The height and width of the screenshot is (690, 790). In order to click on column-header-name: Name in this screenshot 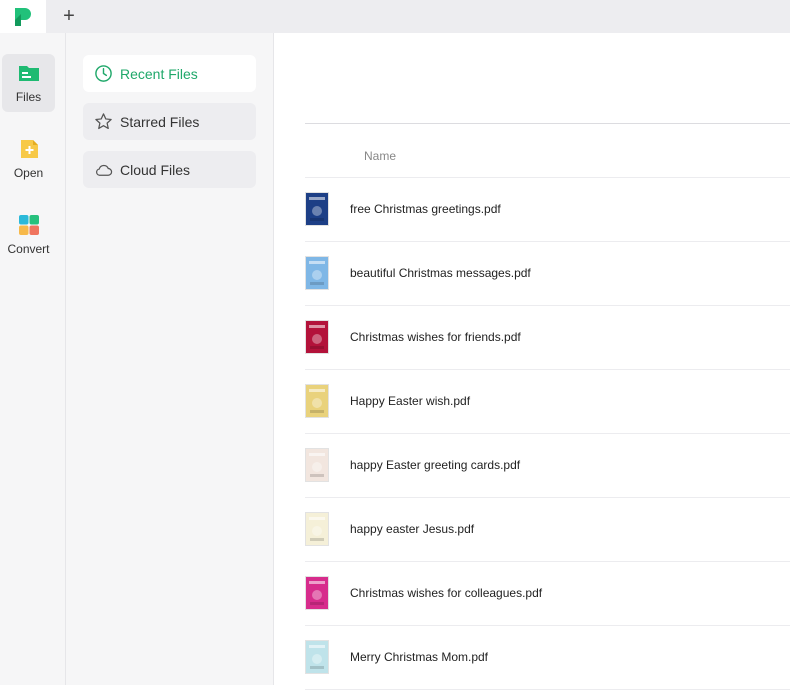, I will do `click(380, 156)`.